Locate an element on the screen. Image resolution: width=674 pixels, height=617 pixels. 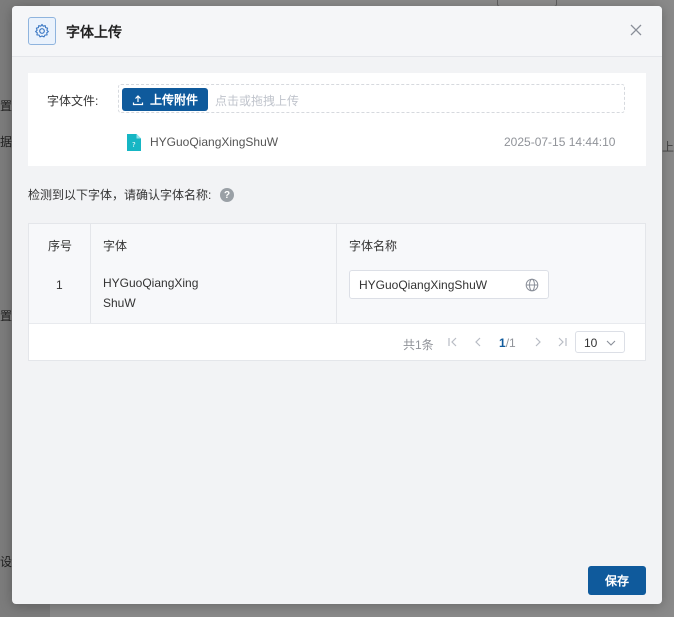
dialog-header: 字体上传 is located at coordinates (337, 31).